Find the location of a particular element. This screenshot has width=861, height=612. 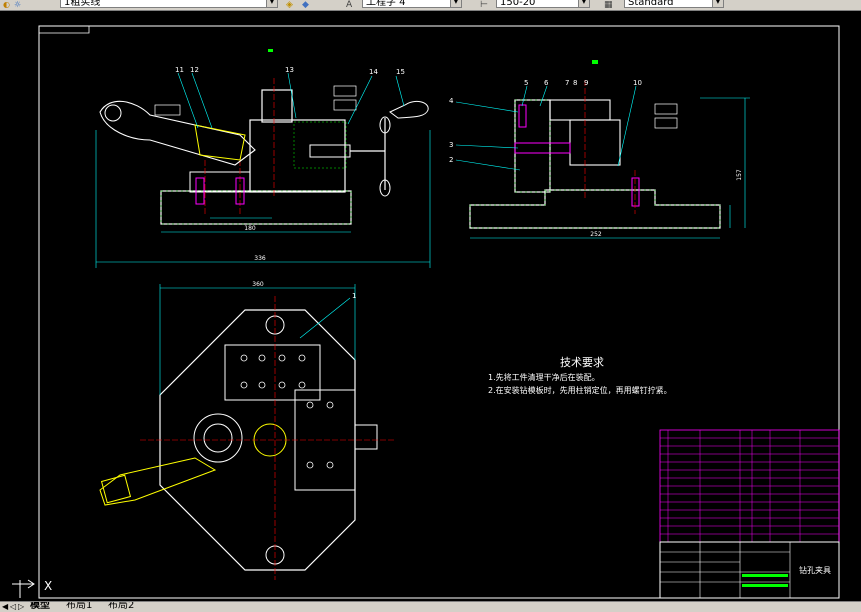

workpiece-lever is located at coordinates (177, 133).